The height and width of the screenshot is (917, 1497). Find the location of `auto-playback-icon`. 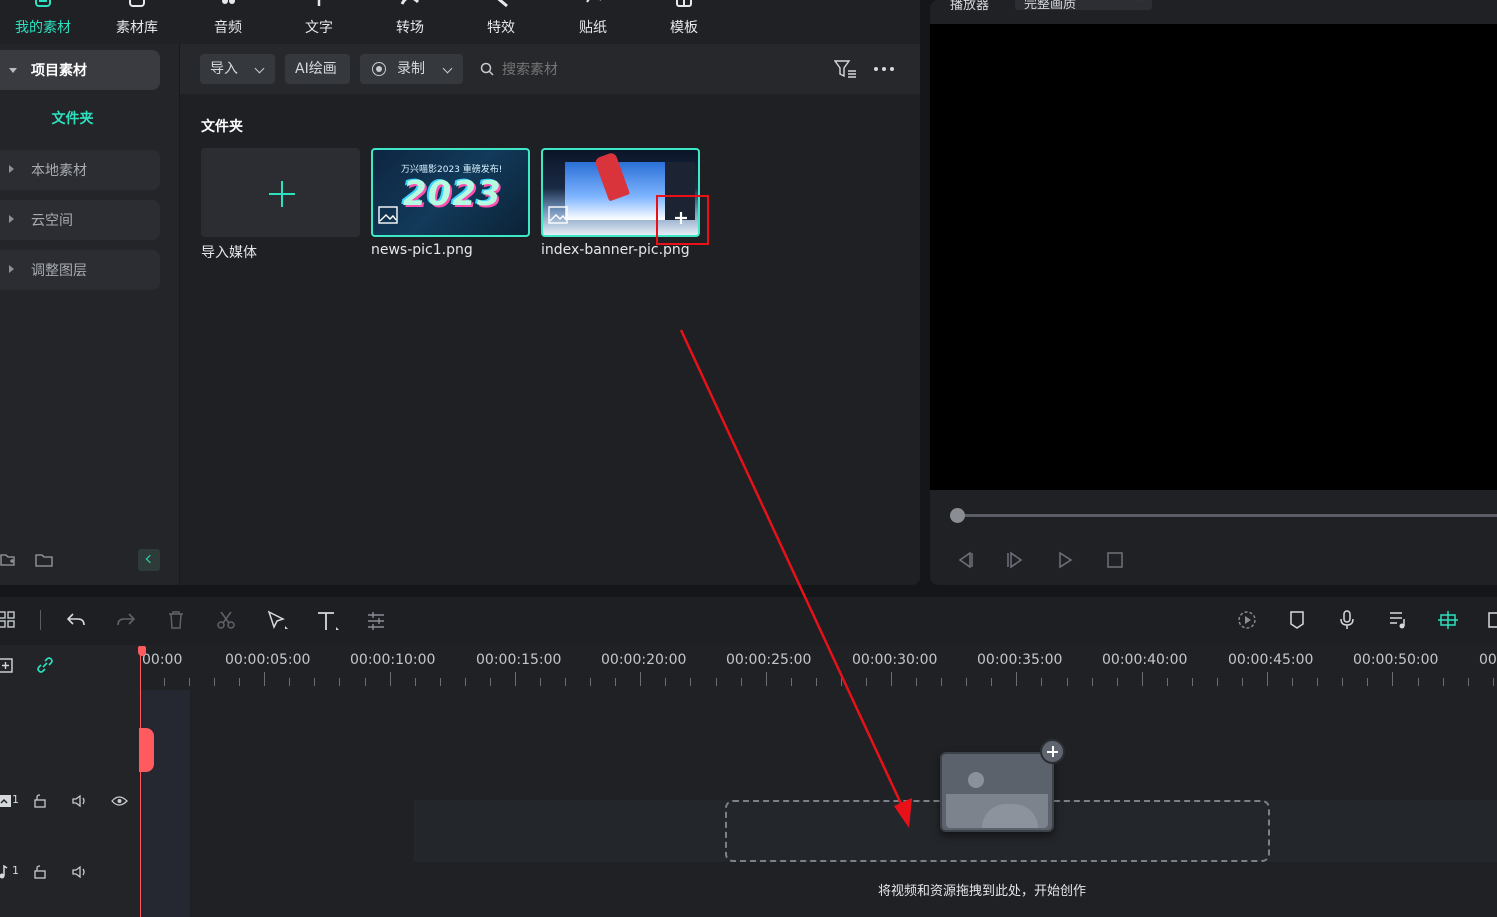

auto-playback-icon is located at coordinates (1247, 620).